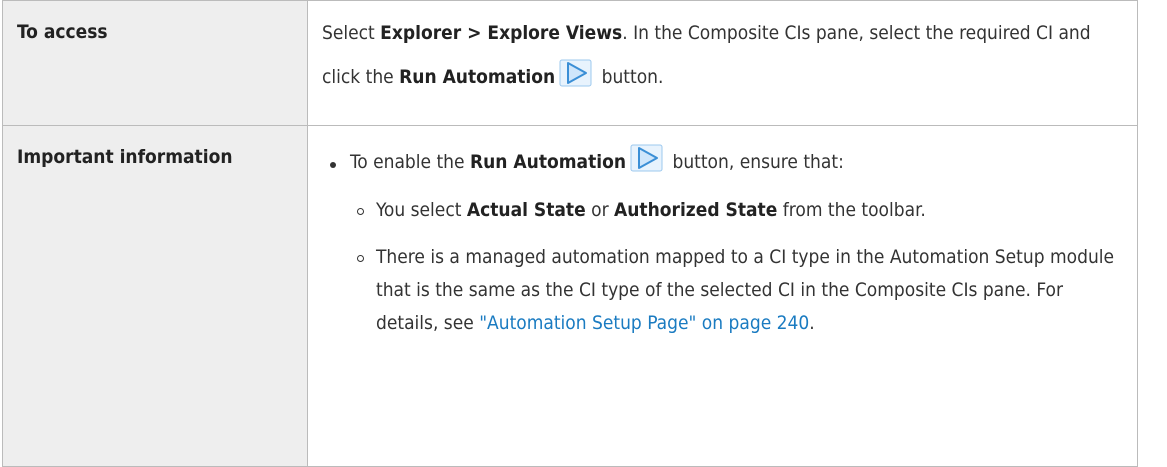 The height and width of the screenshot is (467, 1167). Describe the element at coordinates (155, 63) in the screenshot. I see `row-label-access: To access` at that location.